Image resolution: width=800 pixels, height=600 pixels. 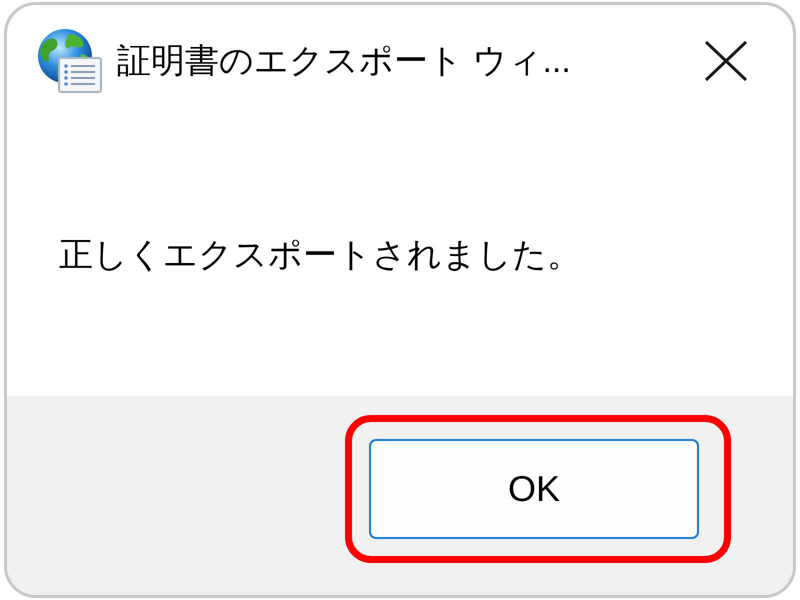 What do you see at coordinates (534, 489) in the screenshot?
I see `ok-button: OK` at bounding box center [534, 489].